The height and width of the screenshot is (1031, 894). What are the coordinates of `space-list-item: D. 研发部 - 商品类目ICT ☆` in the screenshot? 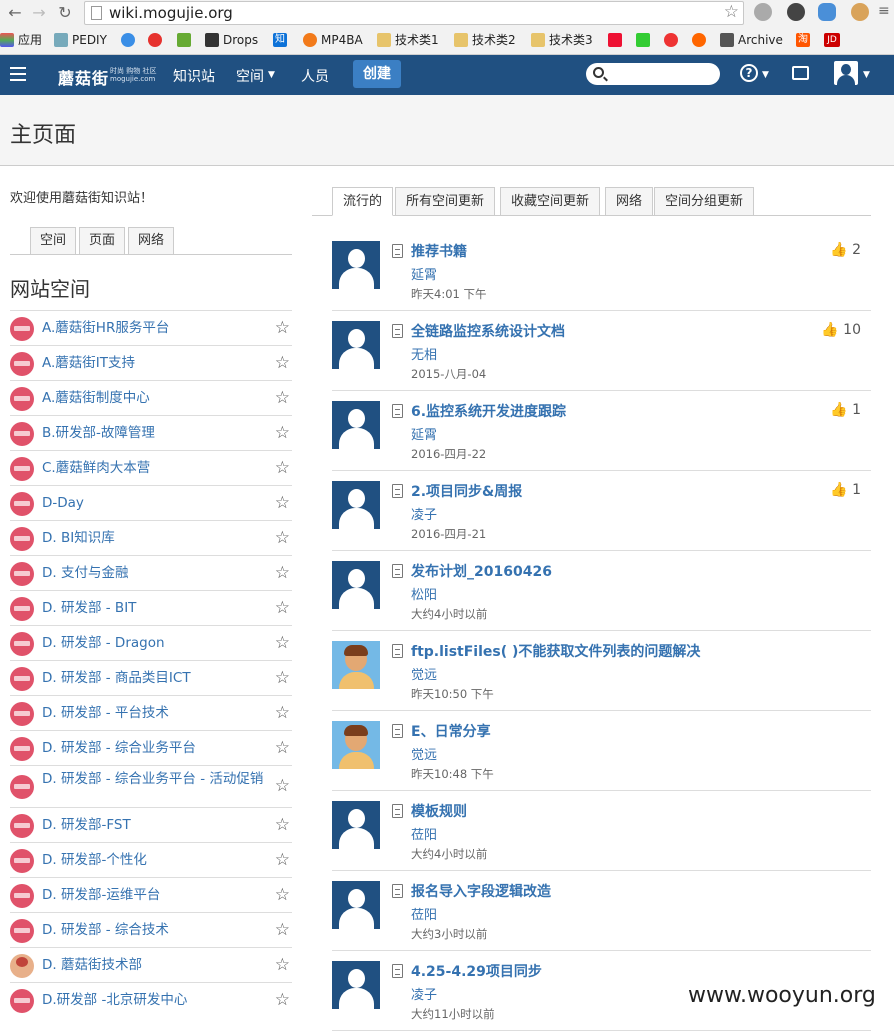 It's located at (151, 677).